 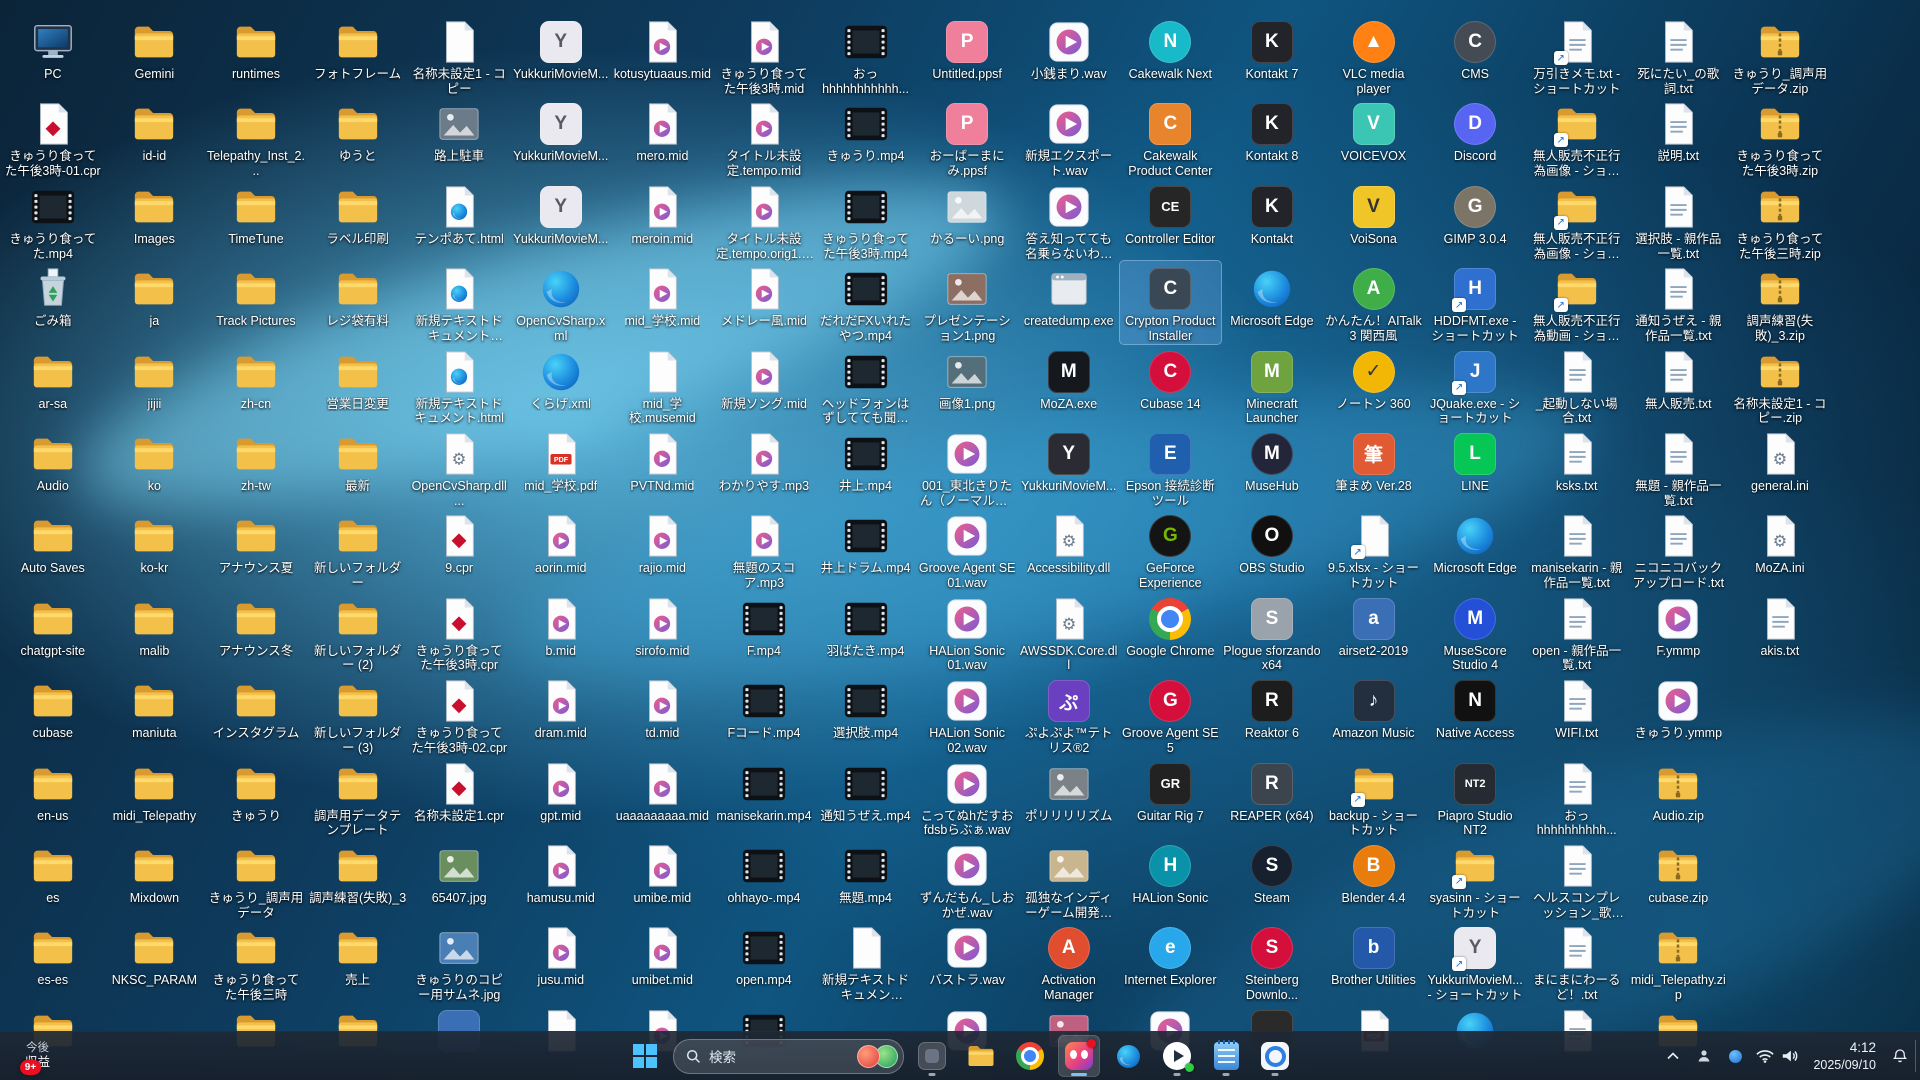 I want to click on desktop-icon: ⚙ general.ini, so click(x=1780, y=467).